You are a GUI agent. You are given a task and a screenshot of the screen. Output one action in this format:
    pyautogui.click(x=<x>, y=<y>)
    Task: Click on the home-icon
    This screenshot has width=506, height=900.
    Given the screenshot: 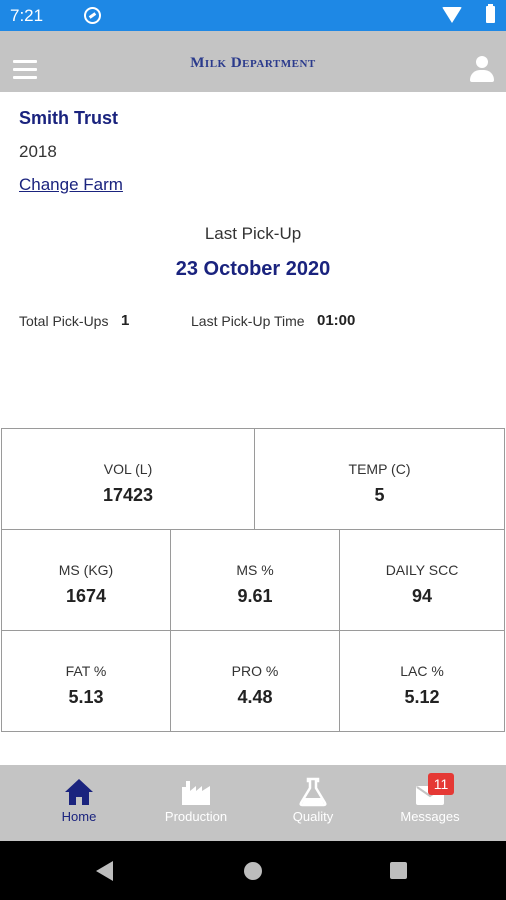 What is the action you would take?
    pyautogui.click(x=79, y=792)
    